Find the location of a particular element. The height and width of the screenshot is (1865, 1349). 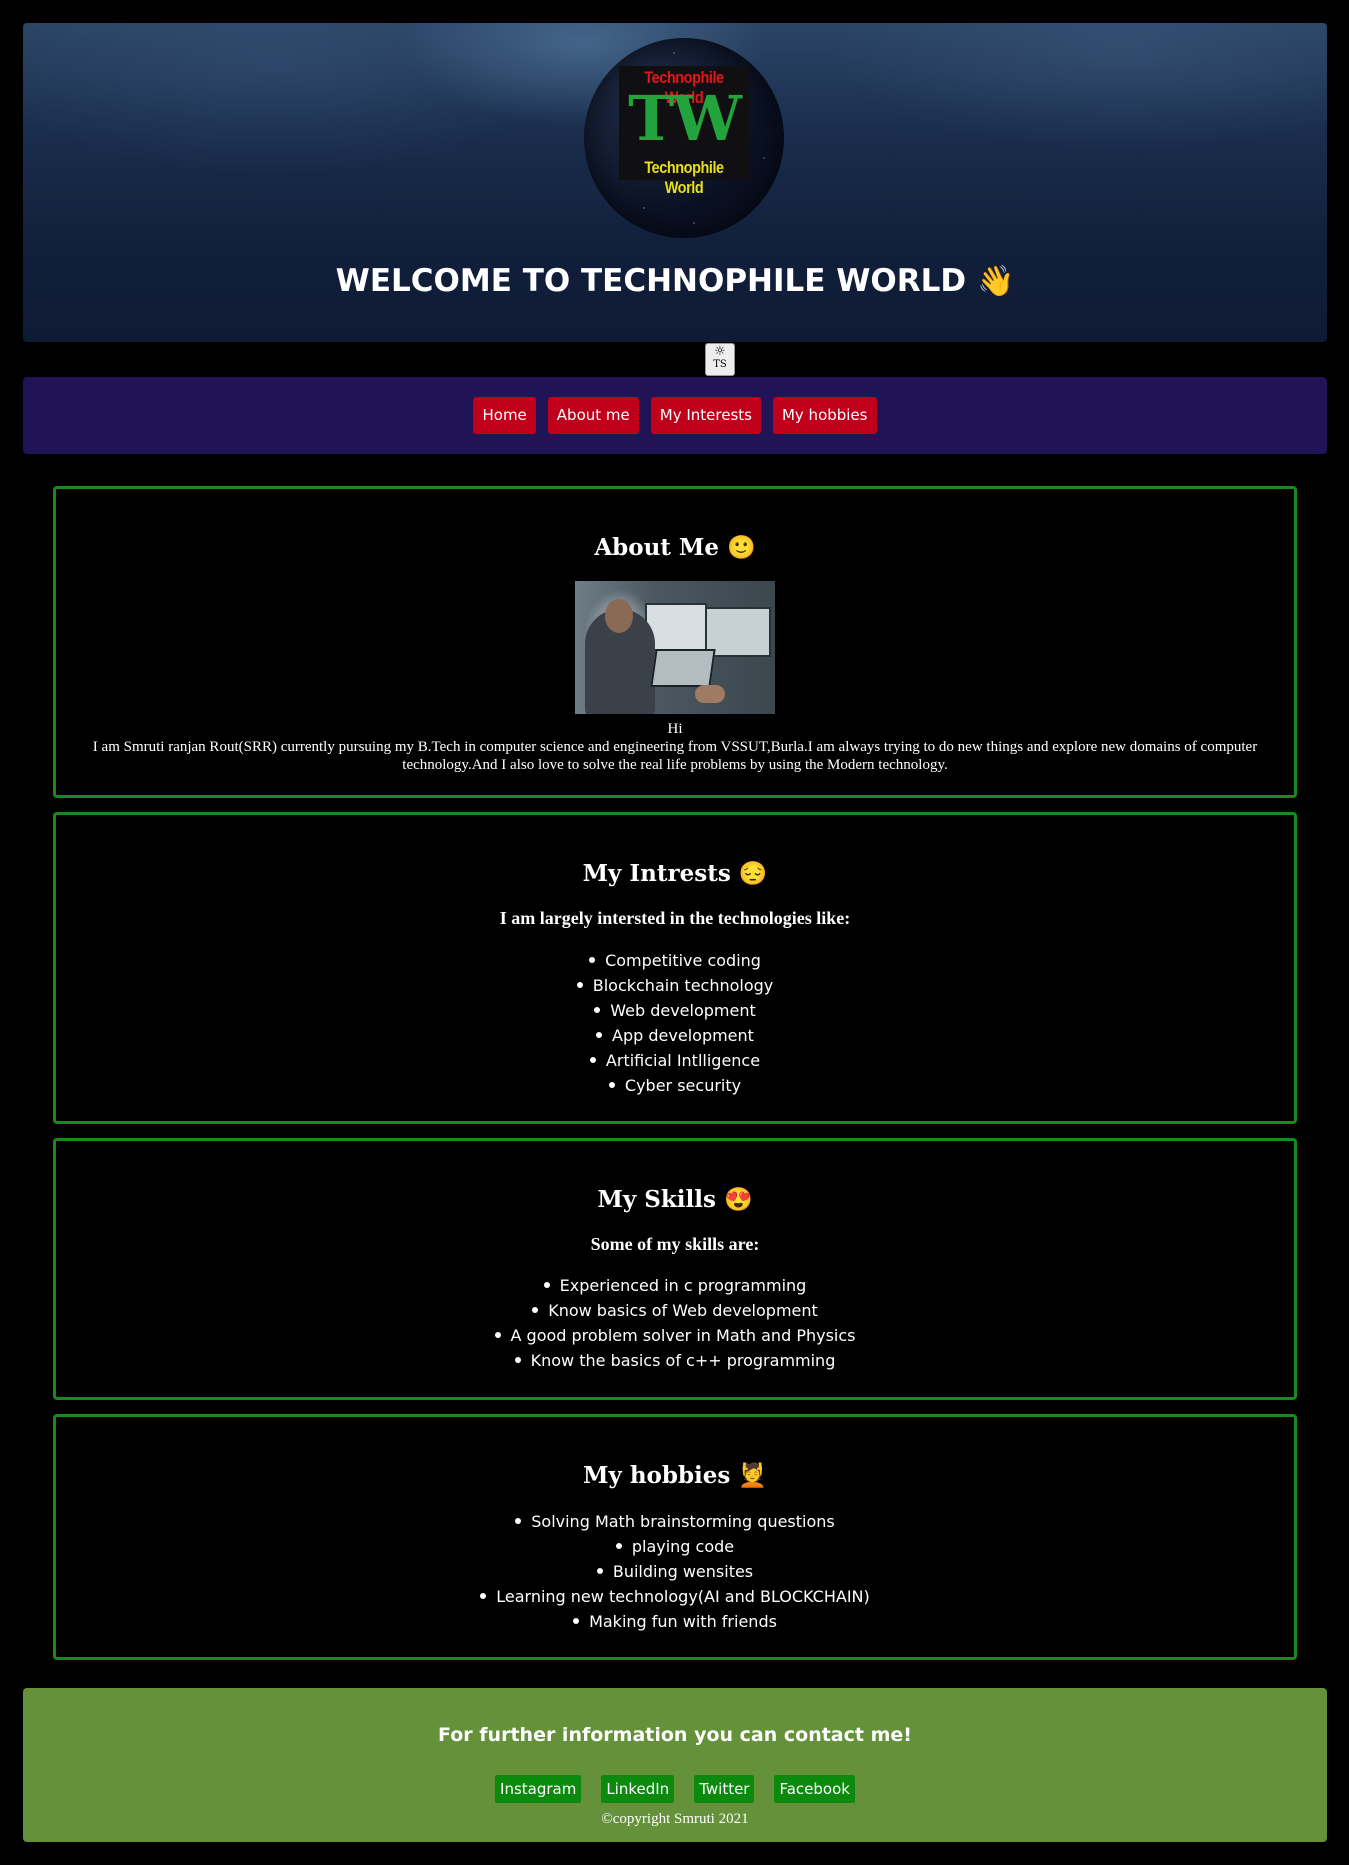

theme-toggle-button: ☼ TS is located at coordinates (720, 359).